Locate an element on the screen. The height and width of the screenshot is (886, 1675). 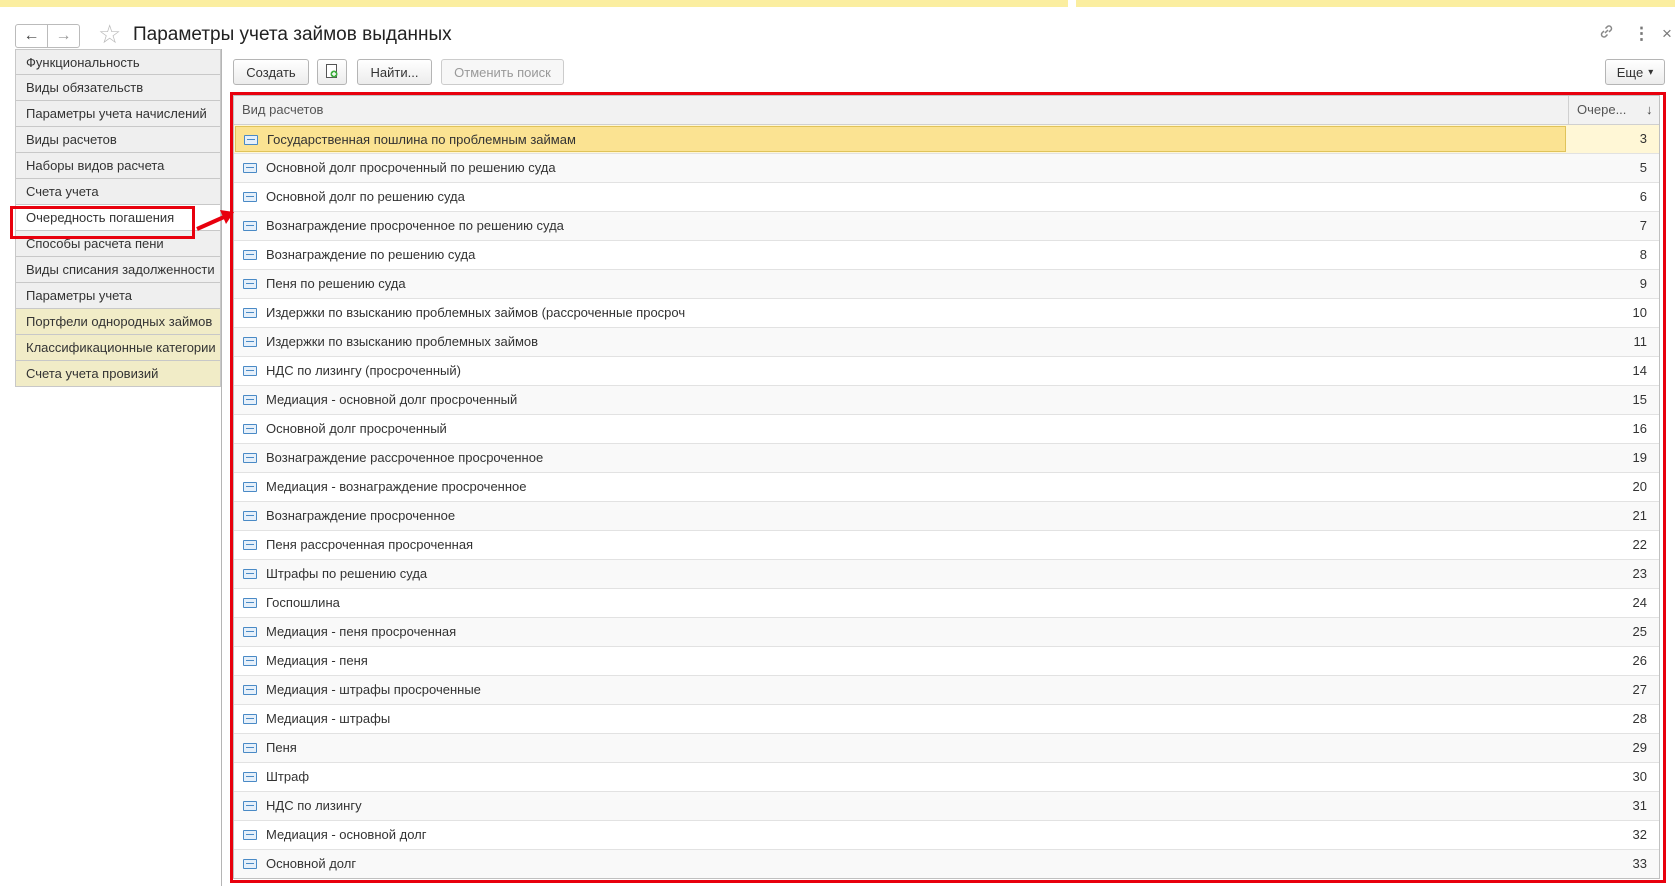
name-cell: Основной долг is located at coordinates (900, 864).